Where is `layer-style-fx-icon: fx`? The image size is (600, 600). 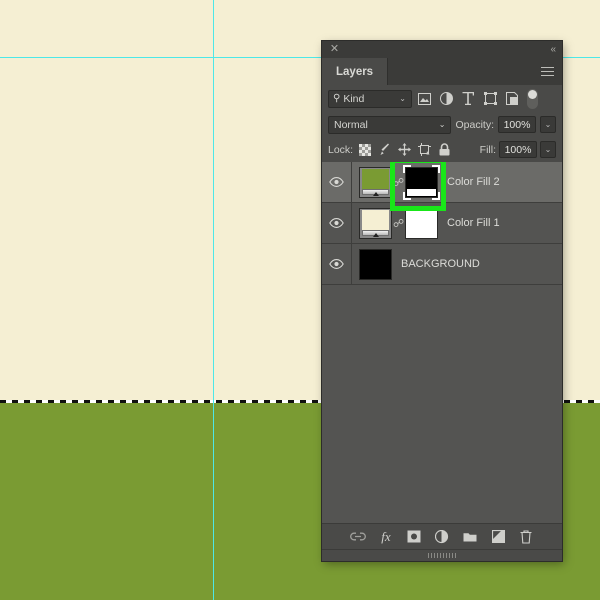 layer-style-fx-icon: fx is located at coordinates (386, 536).